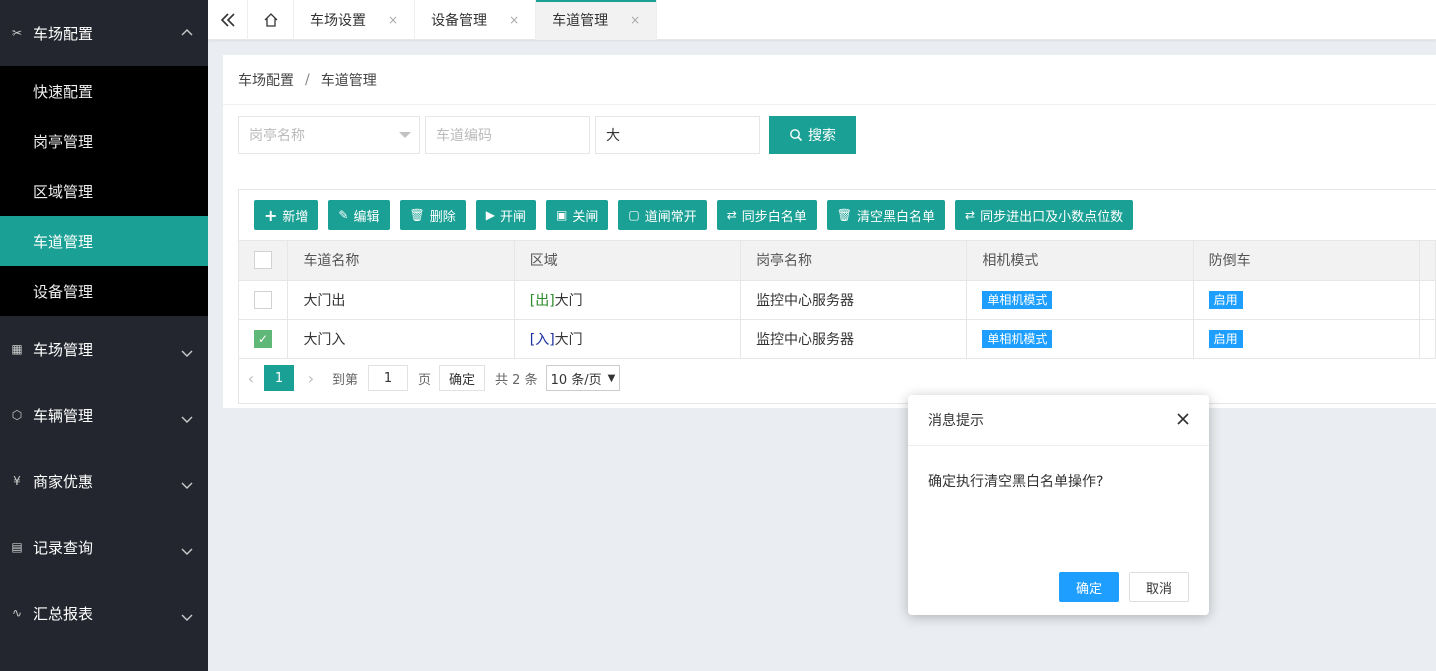 This screenshot has width=1436, height=671. I want to click on select-all-cell, so click(264, 261).